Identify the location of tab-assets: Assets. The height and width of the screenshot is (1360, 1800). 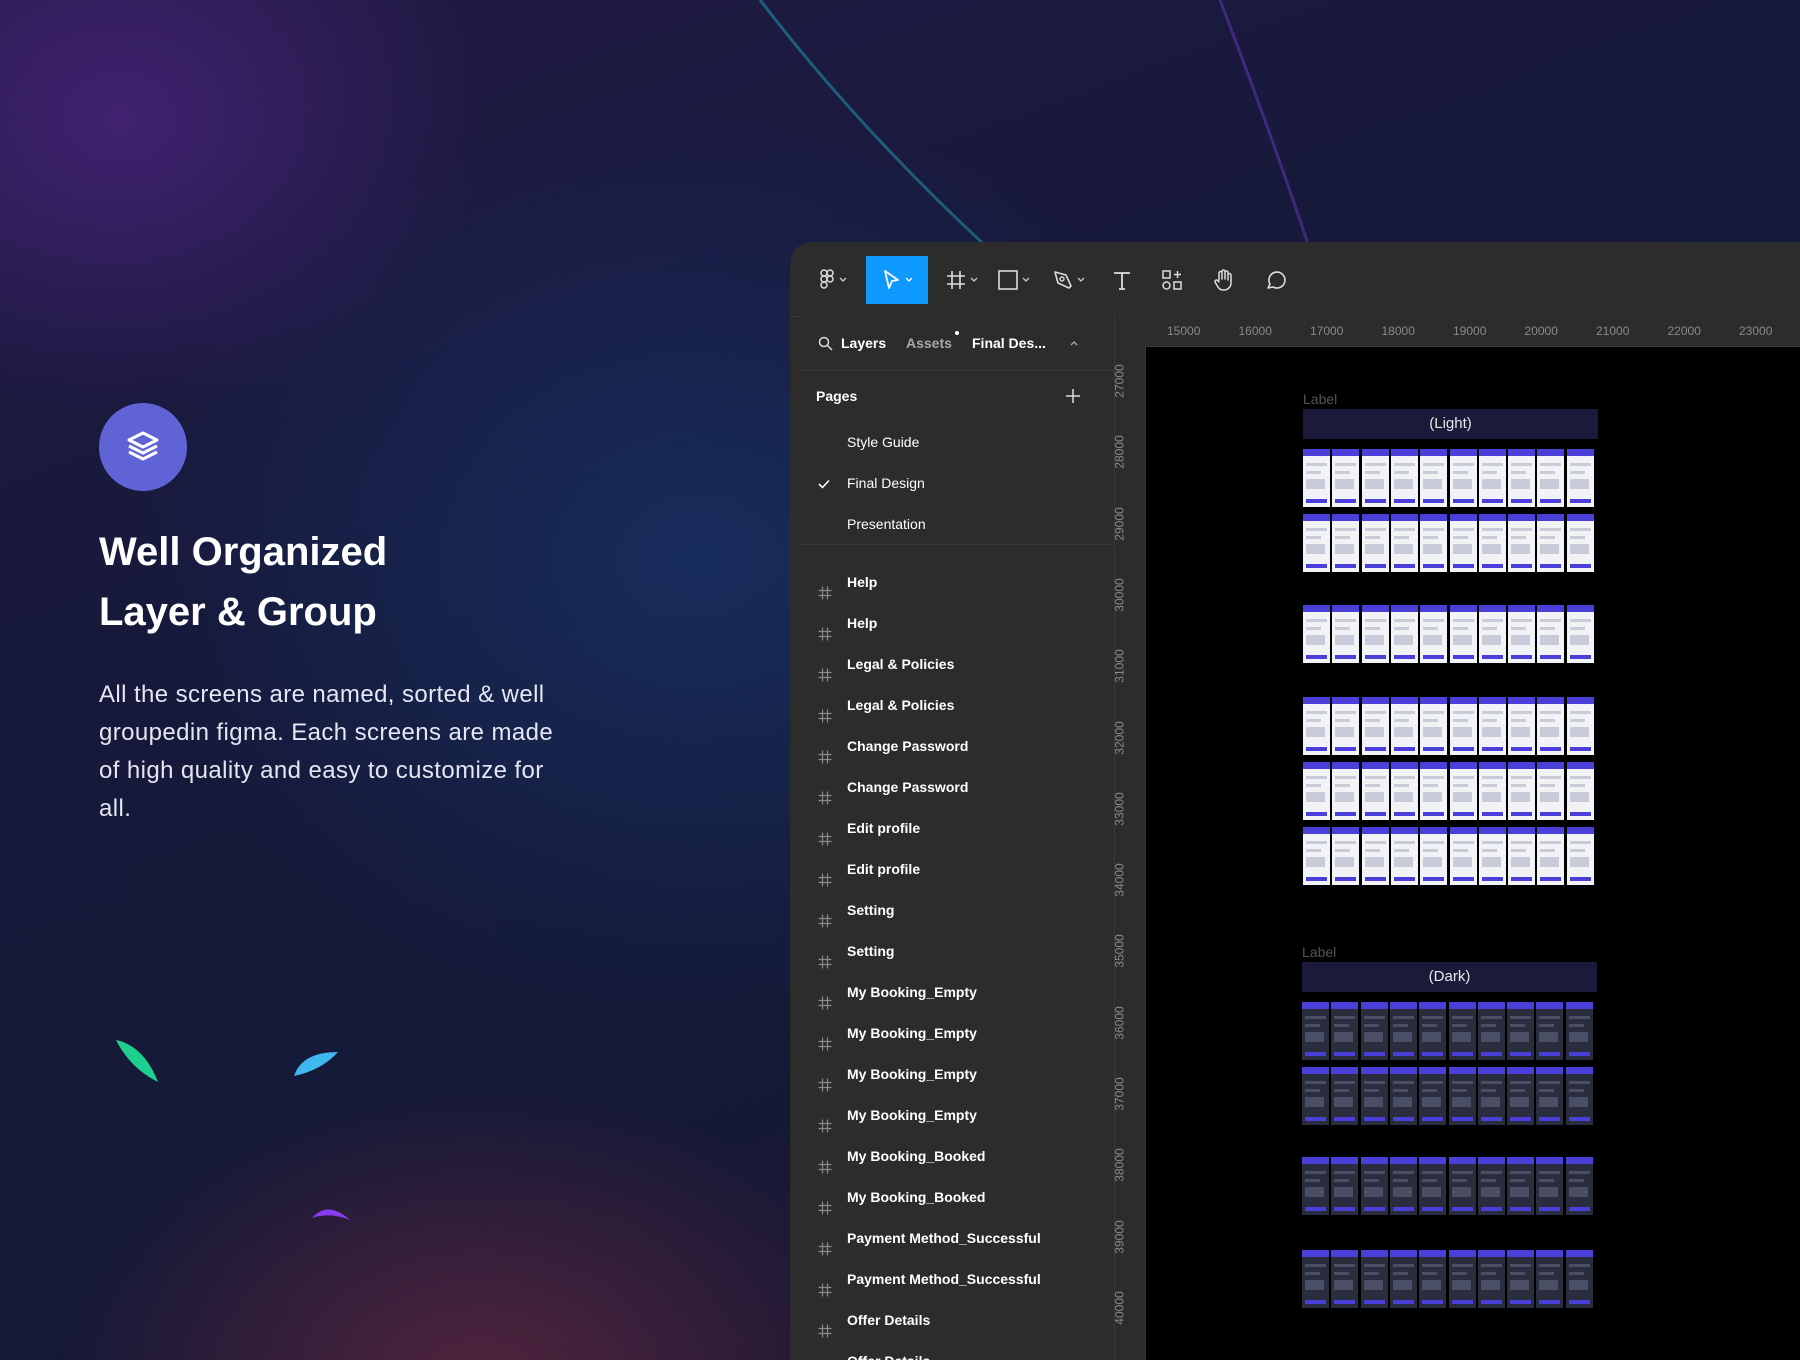
(929, 343).